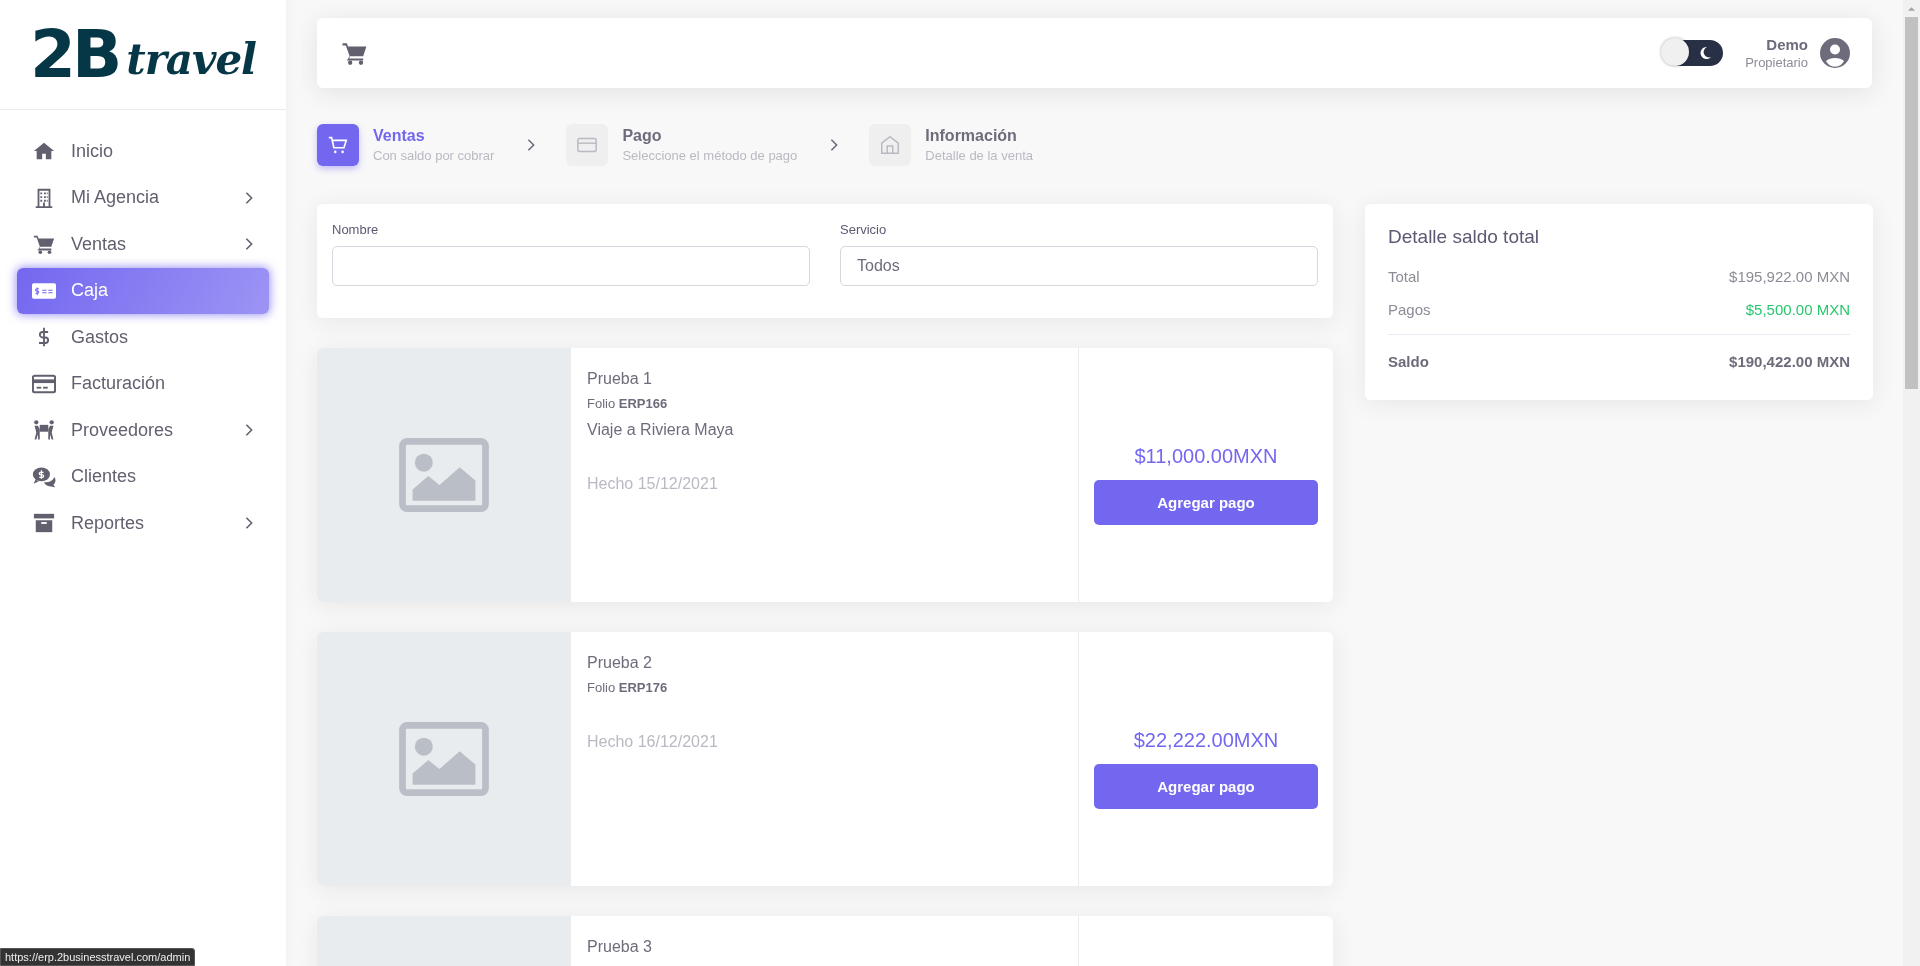 The height and width of the screenshot is (966, 1920). I want to click on sale-price: $11,000.00MXN, so click(1206, 456).